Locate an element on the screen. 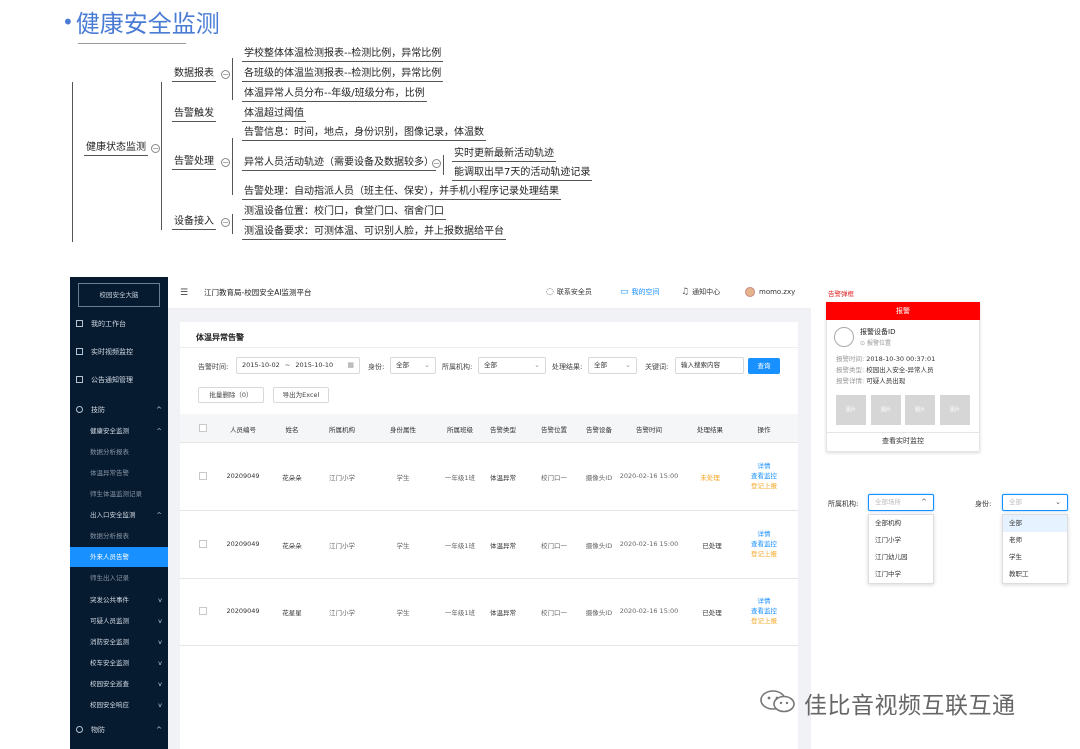 The image size is (1080, 749). lock-icon is located at coordinates (79, 729).